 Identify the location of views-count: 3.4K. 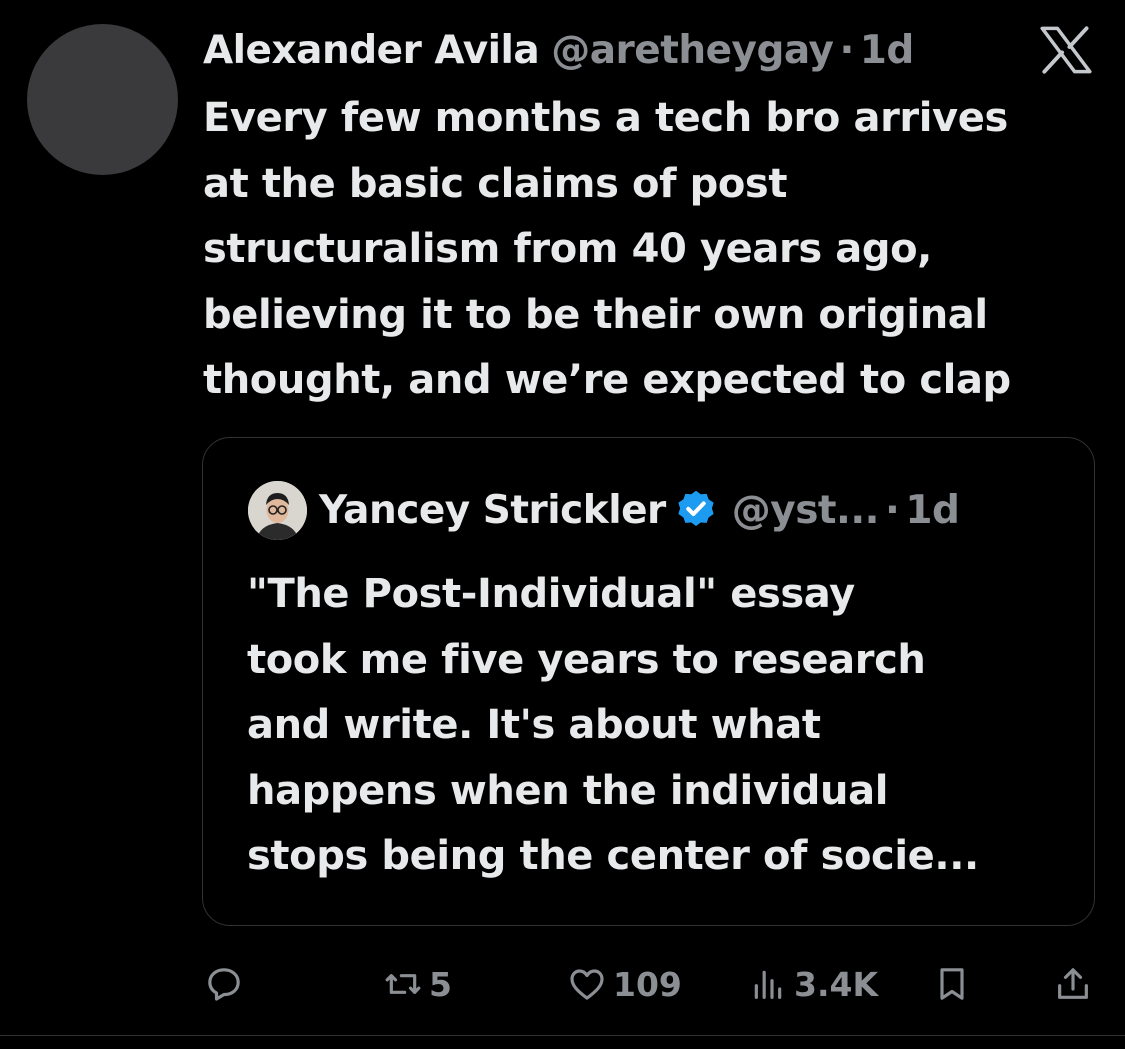
(836, 984).